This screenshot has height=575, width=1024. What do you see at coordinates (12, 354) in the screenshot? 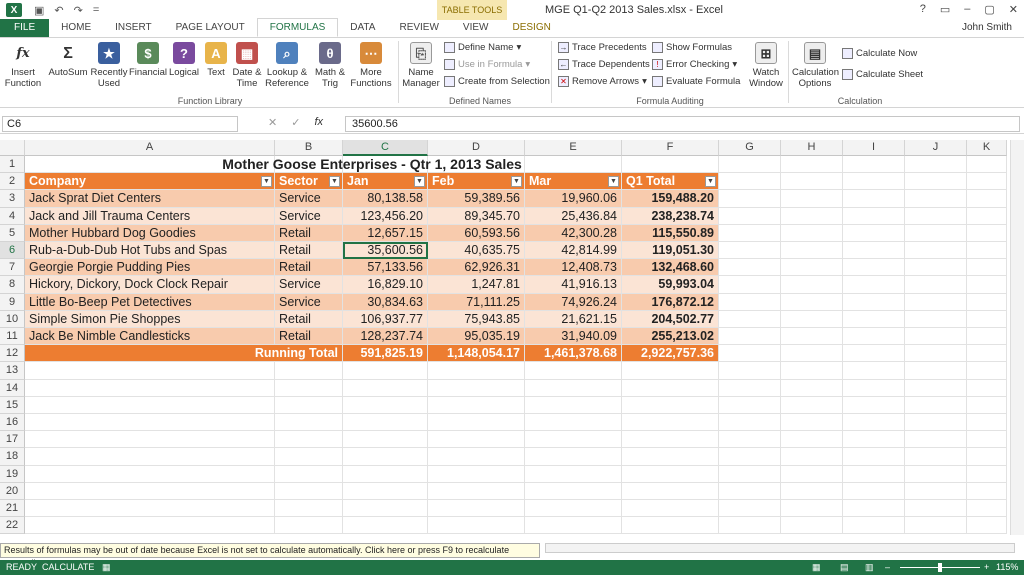
I see `row-header-12: 12` at bounding box center [12, 354].